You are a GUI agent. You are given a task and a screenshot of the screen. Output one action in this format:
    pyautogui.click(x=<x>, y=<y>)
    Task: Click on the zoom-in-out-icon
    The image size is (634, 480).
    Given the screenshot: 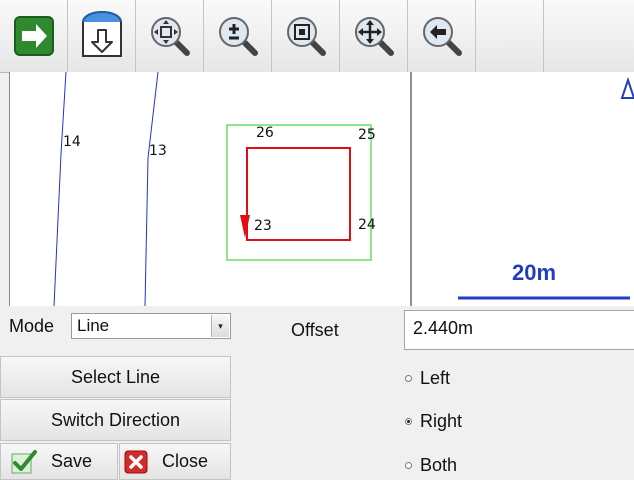 What is the action you would take?
    pyautogui.click(x=238, y=36)
    